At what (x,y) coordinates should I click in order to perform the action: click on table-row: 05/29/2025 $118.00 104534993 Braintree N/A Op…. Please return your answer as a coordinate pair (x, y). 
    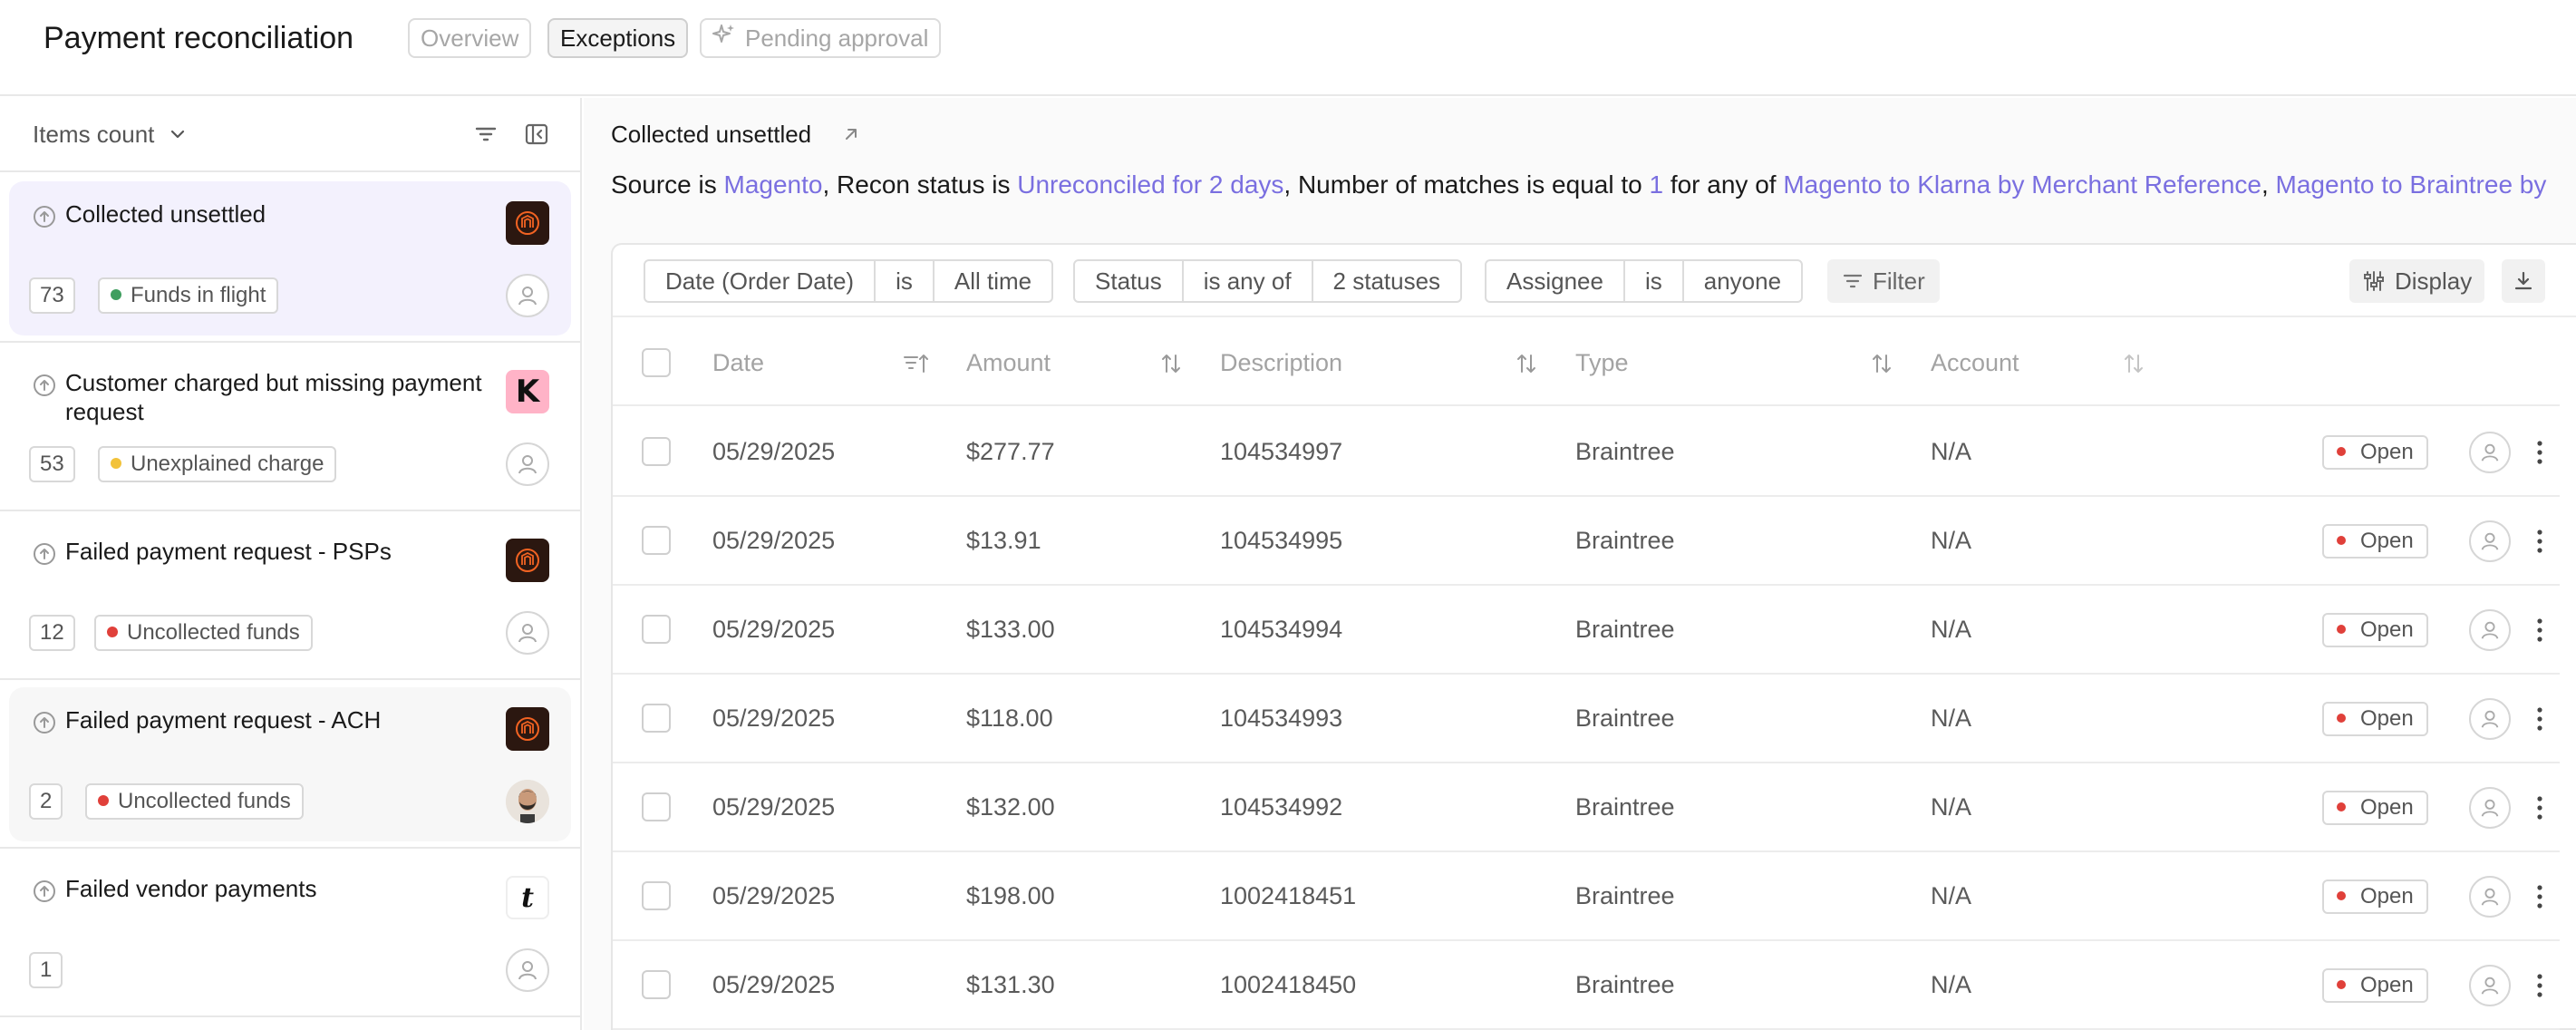
    Looking at the image, I should click on (1586, 719).